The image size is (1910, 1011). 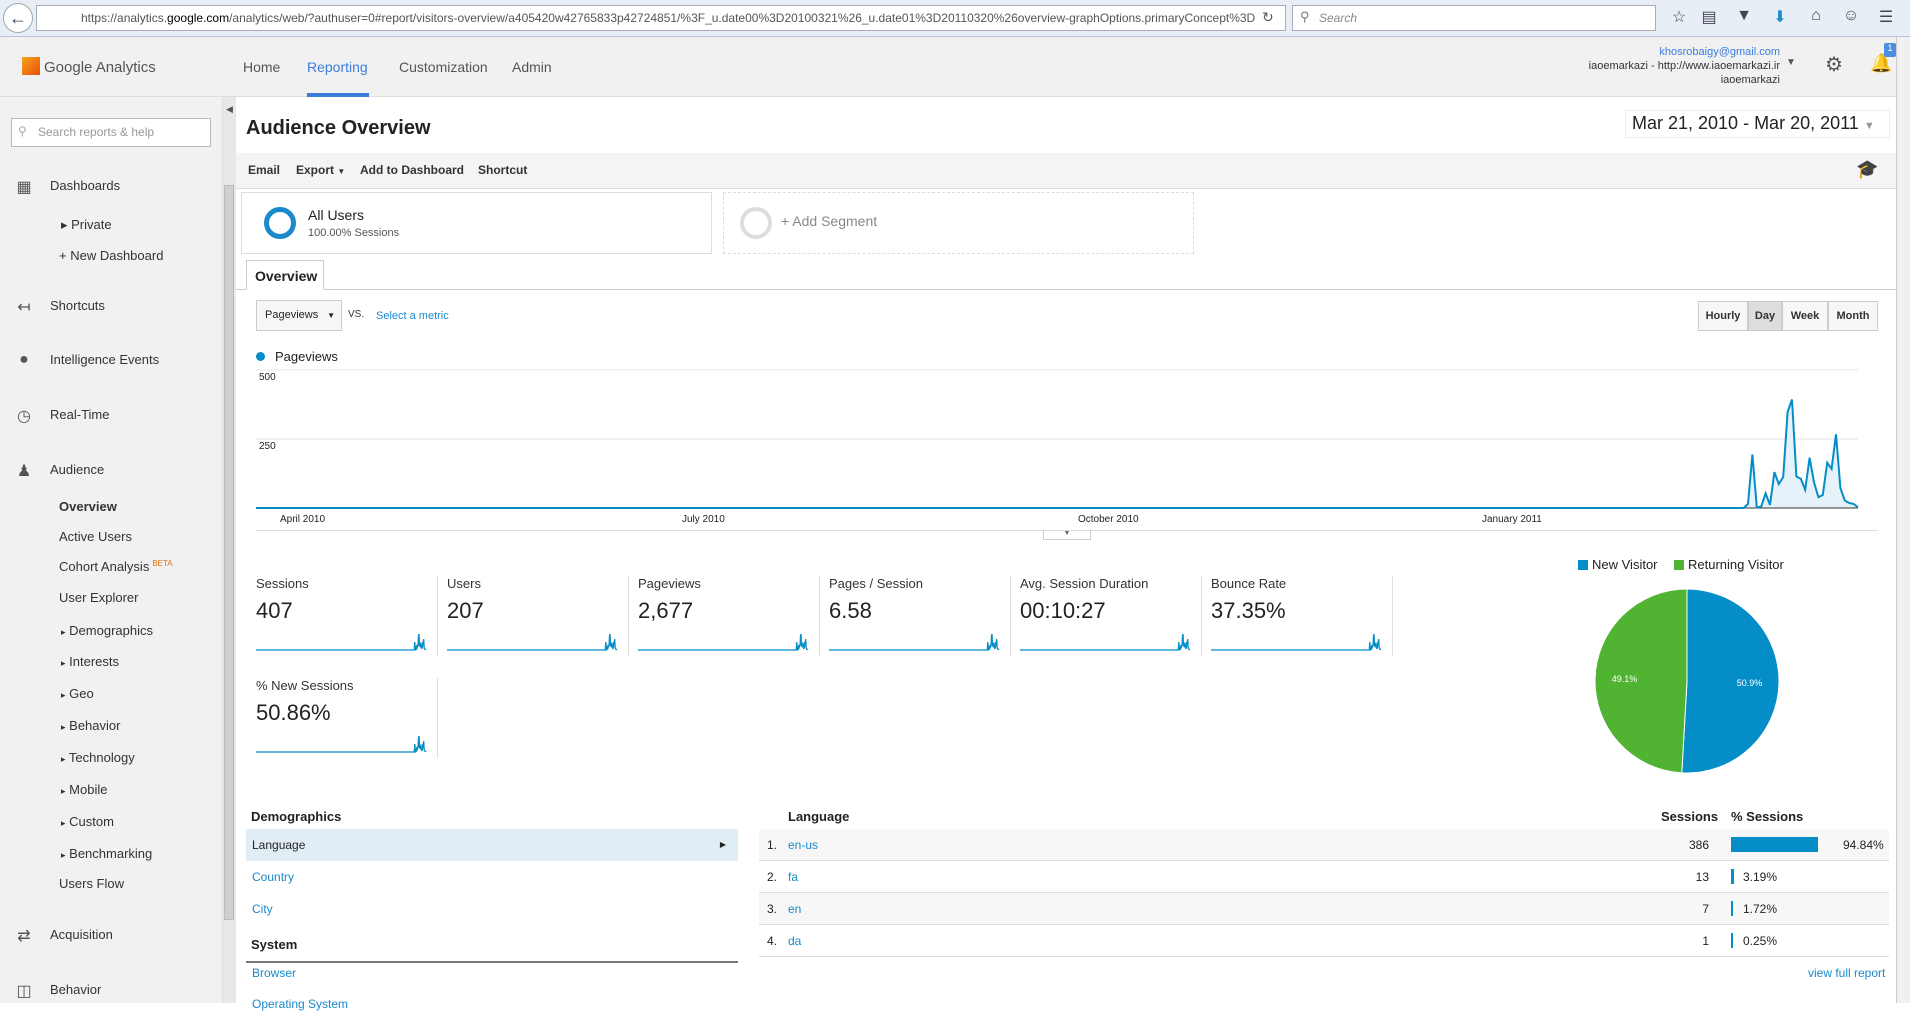 I want to click on menu-icon: ☰, so click(x=1886, y=18).